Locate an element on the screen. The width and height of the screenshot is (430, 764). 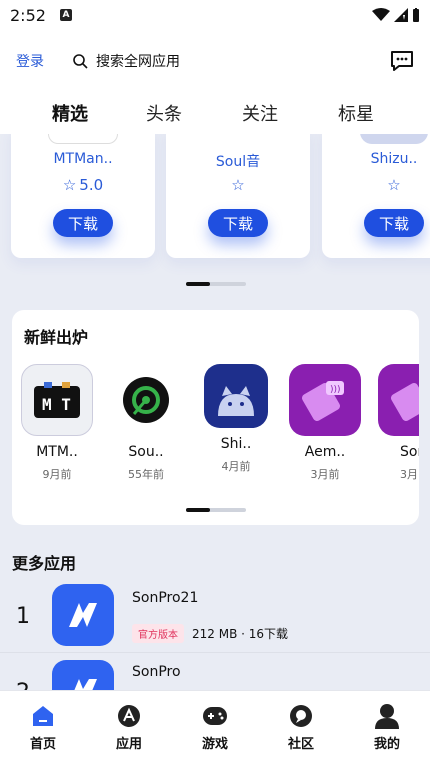
app-icon: M T is located at coordinates (57, 400).